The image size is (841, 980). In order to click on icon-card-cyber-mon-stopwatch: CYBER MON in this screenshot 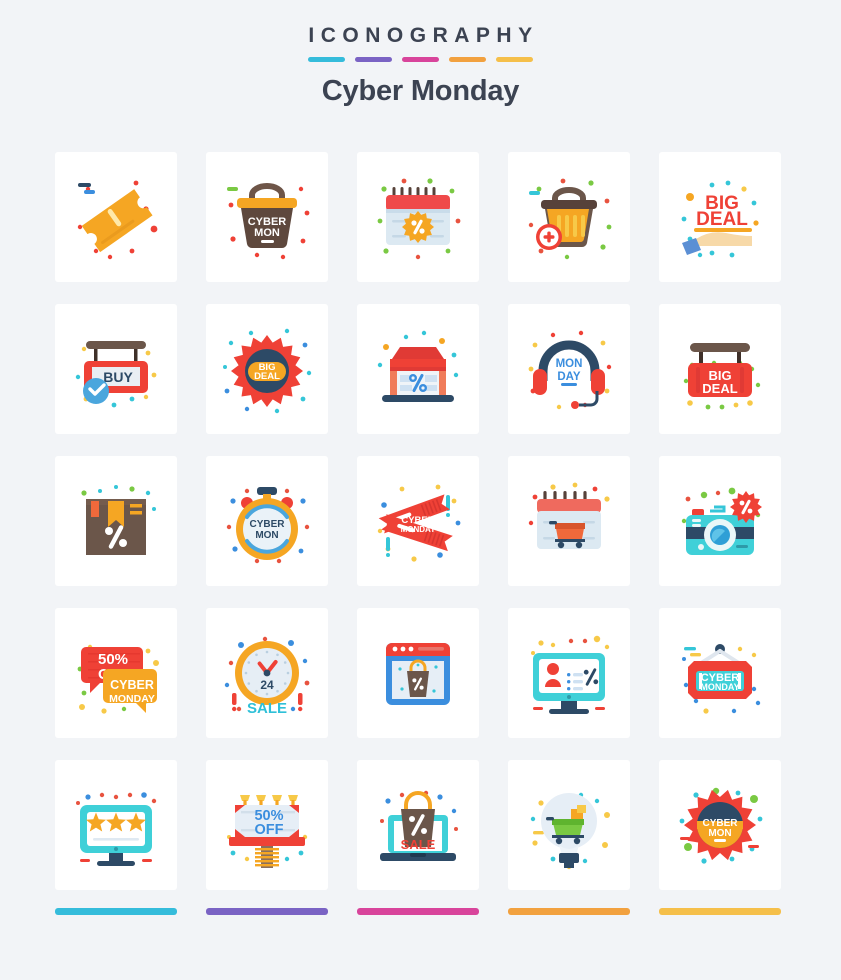, I will do `click(267, 521)`.